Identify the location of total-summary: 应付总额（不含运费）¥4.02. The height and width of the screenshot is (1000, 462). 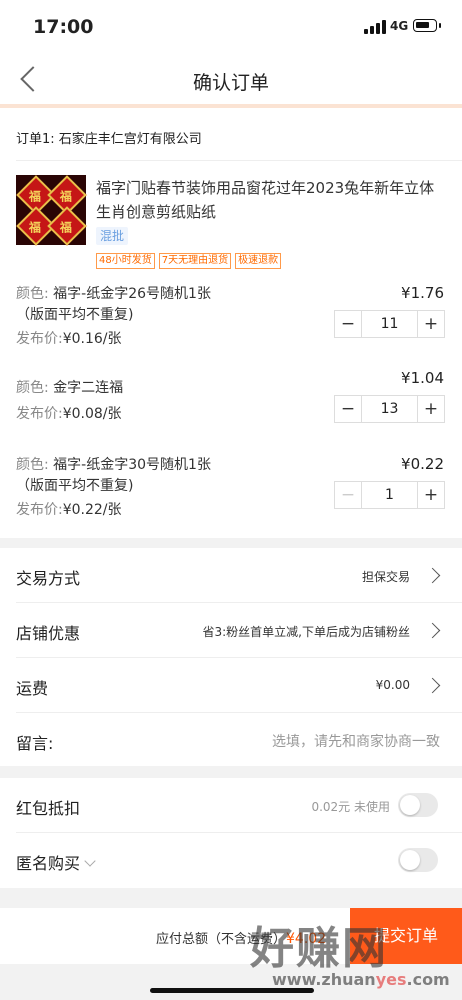
(241, 937).